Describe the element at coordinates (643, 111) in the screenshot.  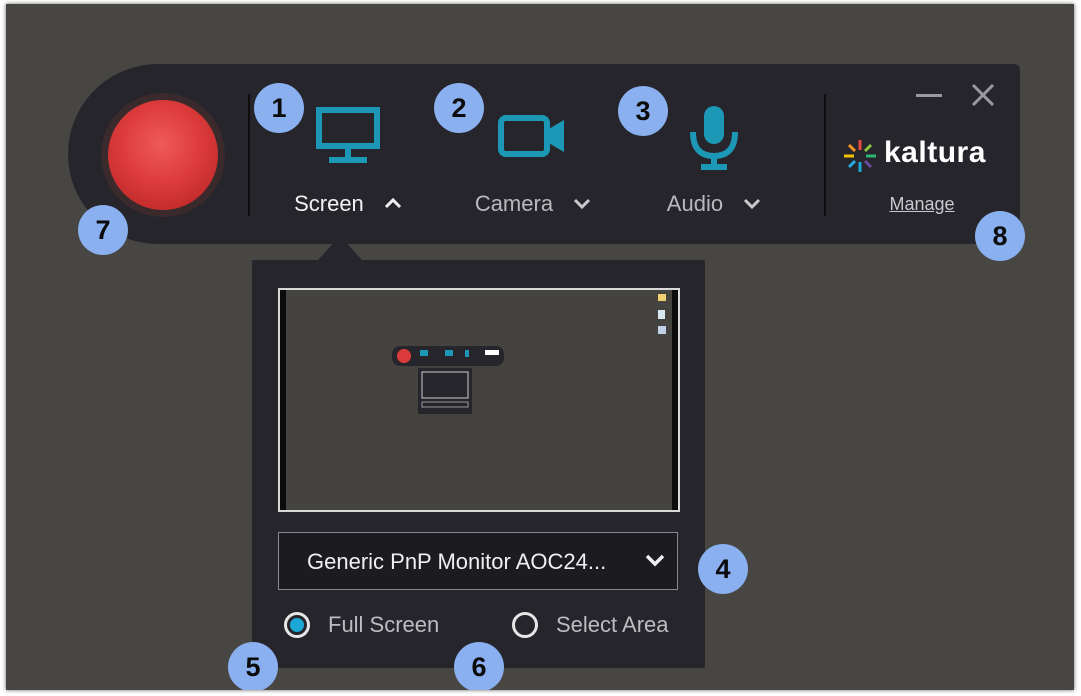
I see `callout-3: 3` at that location.